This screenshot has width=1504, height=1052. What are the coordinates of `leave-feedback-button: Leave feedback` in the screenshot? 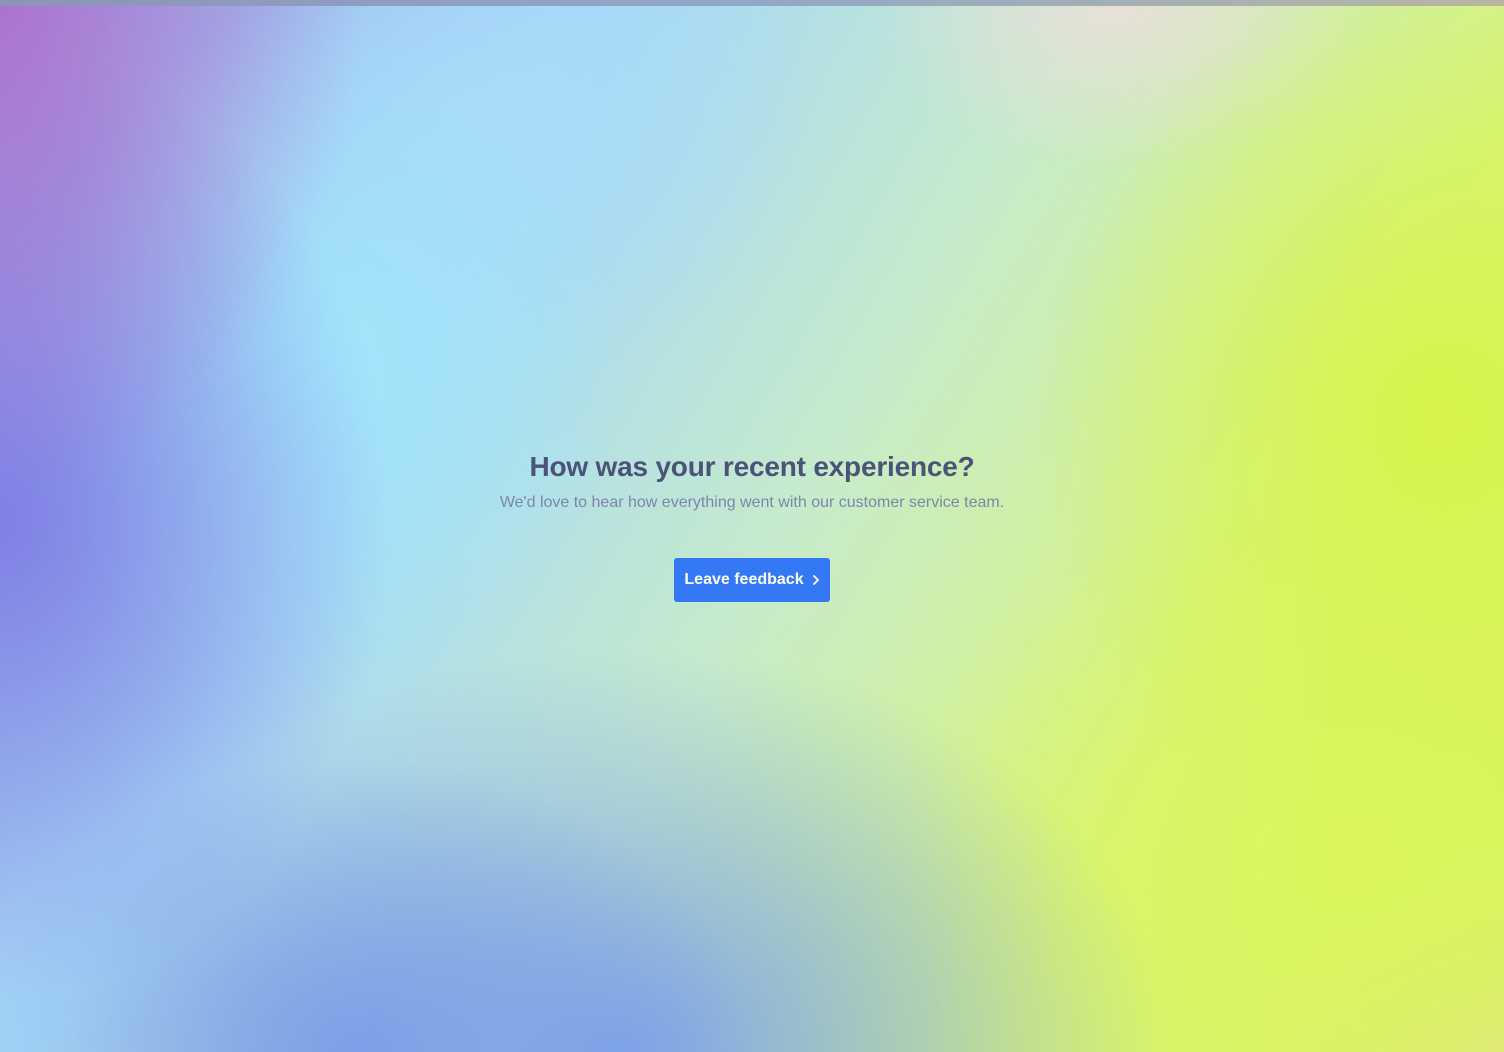 It's located at (752, 580).